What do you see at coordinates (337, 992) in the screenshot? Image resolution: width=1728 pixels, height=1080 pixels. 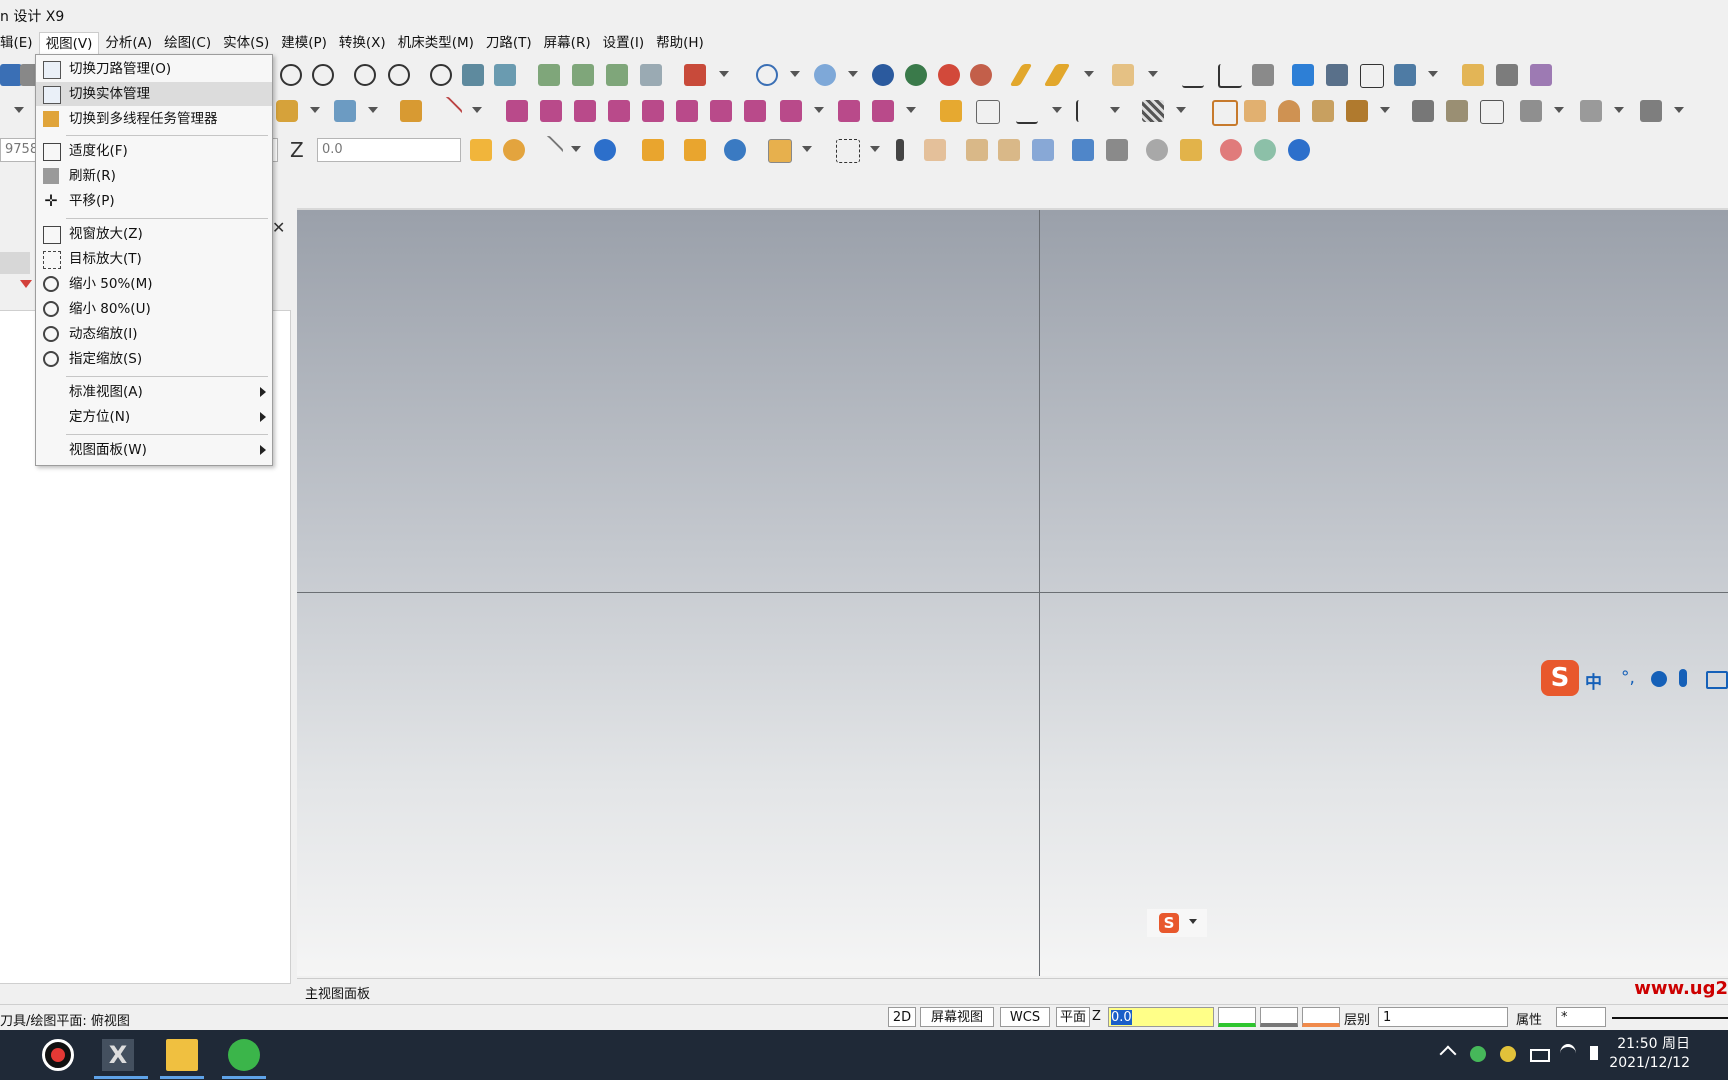 I see `viewsheet-tab: 主视图面板` at bounding box center [337, 992].